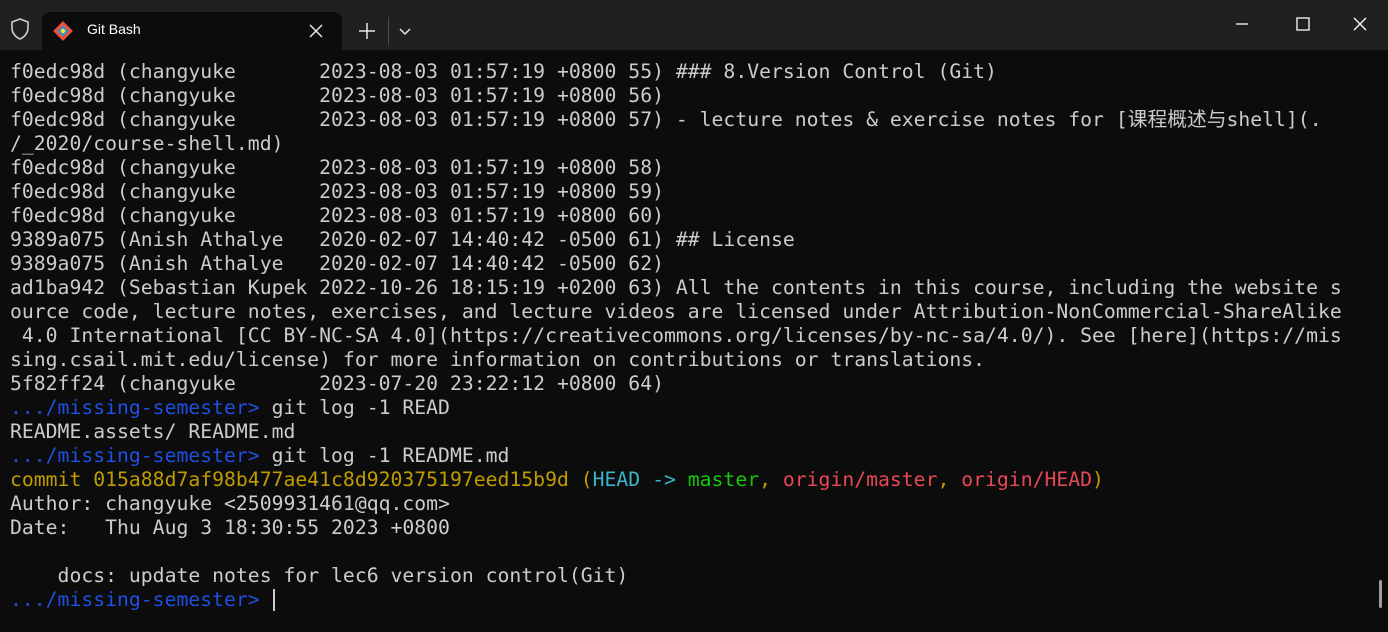 The image size is (1388, 632). Describe the element at coordinates (1242, 24) in the screenshot. I see `minimize-icon` at that location.